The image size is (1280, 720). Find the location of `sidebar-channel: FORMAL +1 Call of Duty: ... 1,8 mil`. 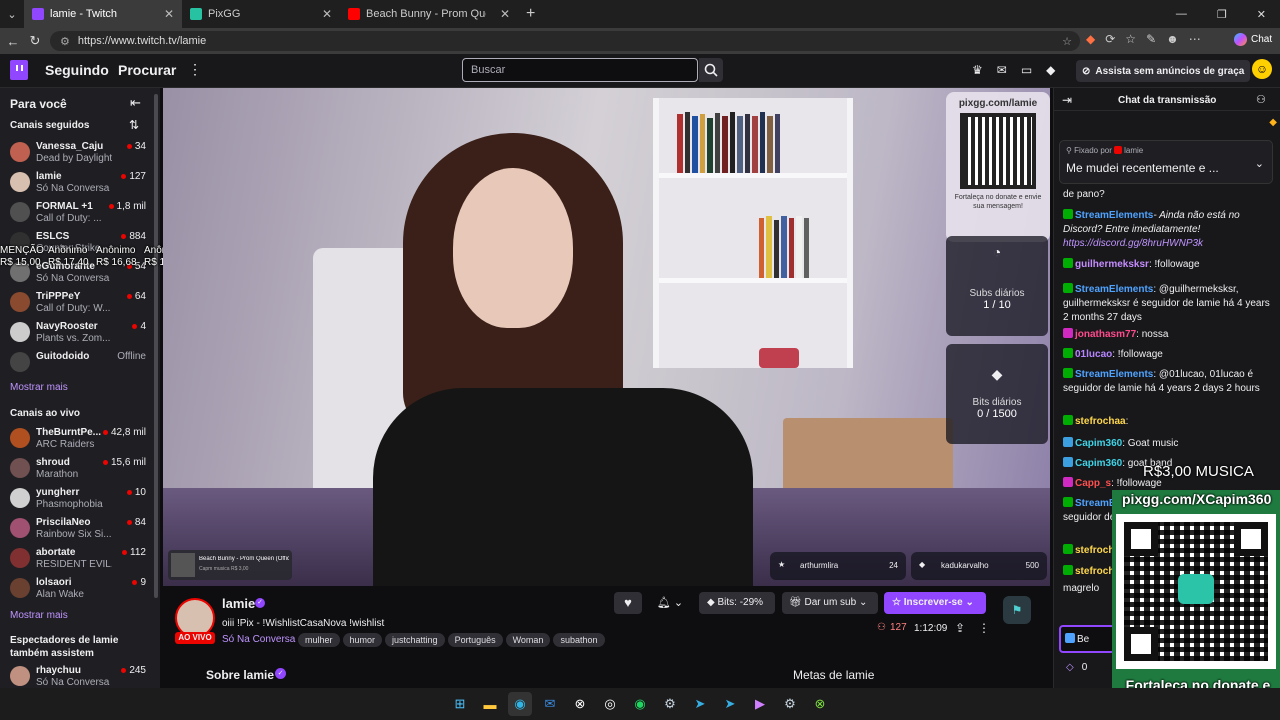

sidebar-channel: FORMAL +1 Call of Duty: ... 1,8 mil is located at coordinates (78, 213).